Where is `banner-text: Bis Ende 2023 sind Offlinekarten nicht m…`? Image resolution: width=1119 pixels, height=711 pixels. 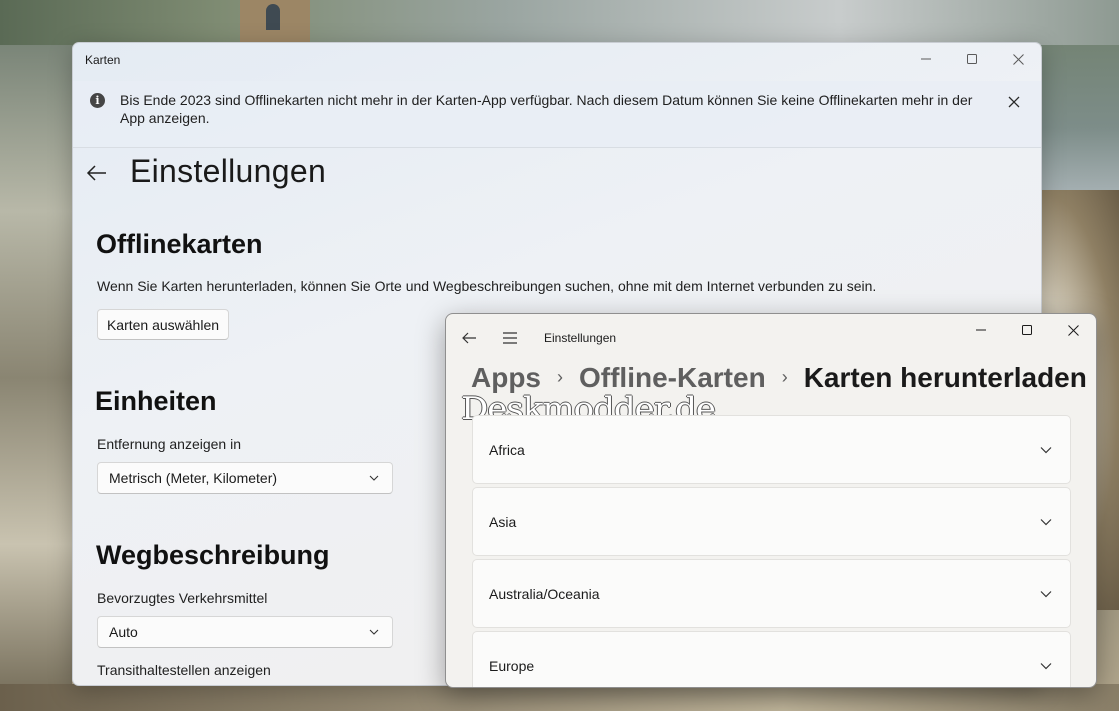
banner-text: Bis Ende 2023 sind Offlinekarten nicht m… is located at coordinates (546, 109).